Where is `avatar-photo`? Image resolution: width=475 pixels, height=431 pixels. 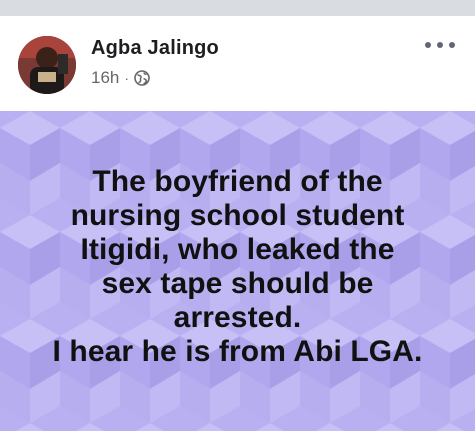 avatar-photo is located at coordinates (47, 65).